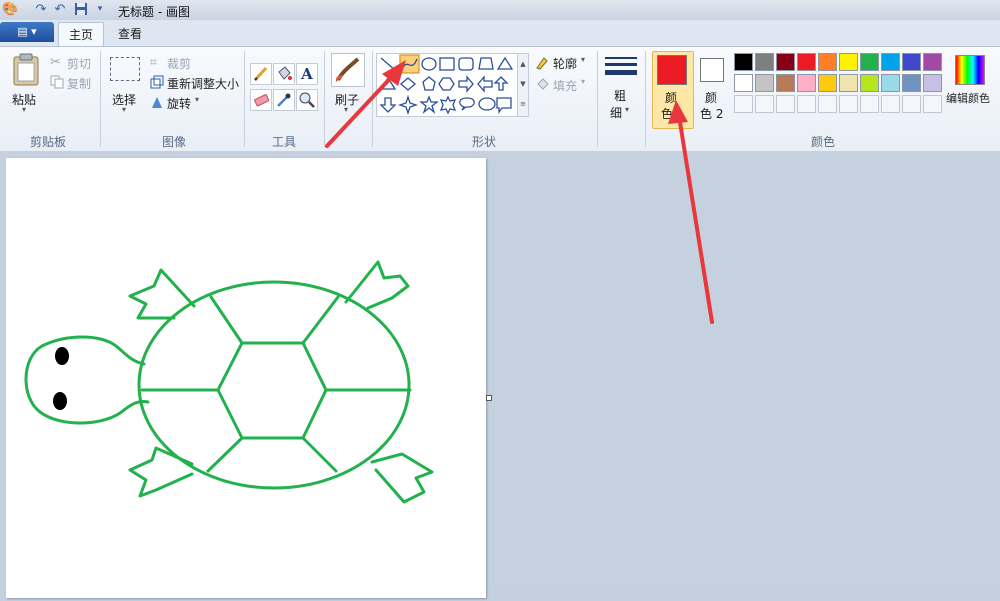 The height and width of the screenshot is (601, 1000). Describe the element at coordinates (284, 74) in the screenshot. I see `fill-bucket-icon` at that location.